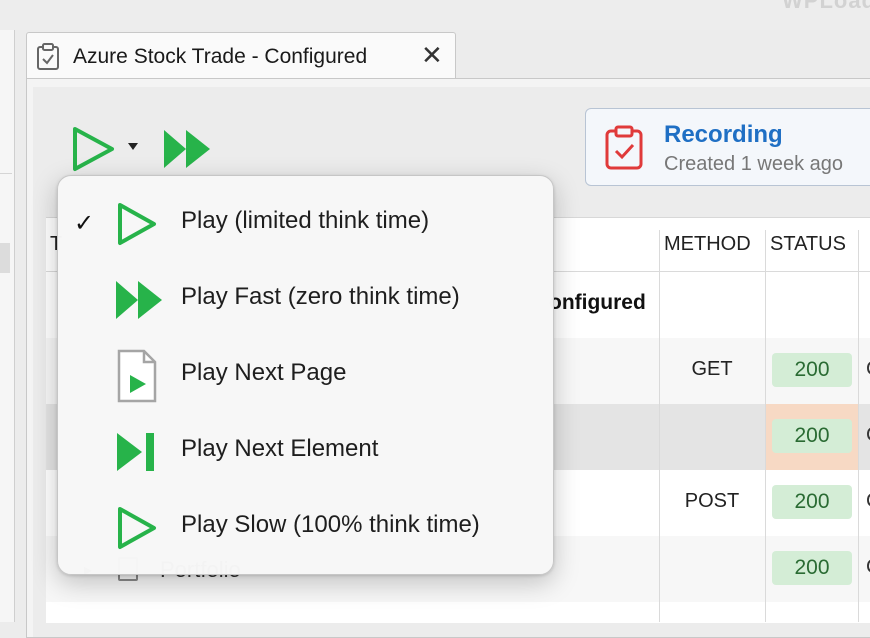  What do you see at coordinates (220, 56) in the screenshot?
I see `tab-label: Azure Stock Trade - Configured` at bounding box center [220, 56].